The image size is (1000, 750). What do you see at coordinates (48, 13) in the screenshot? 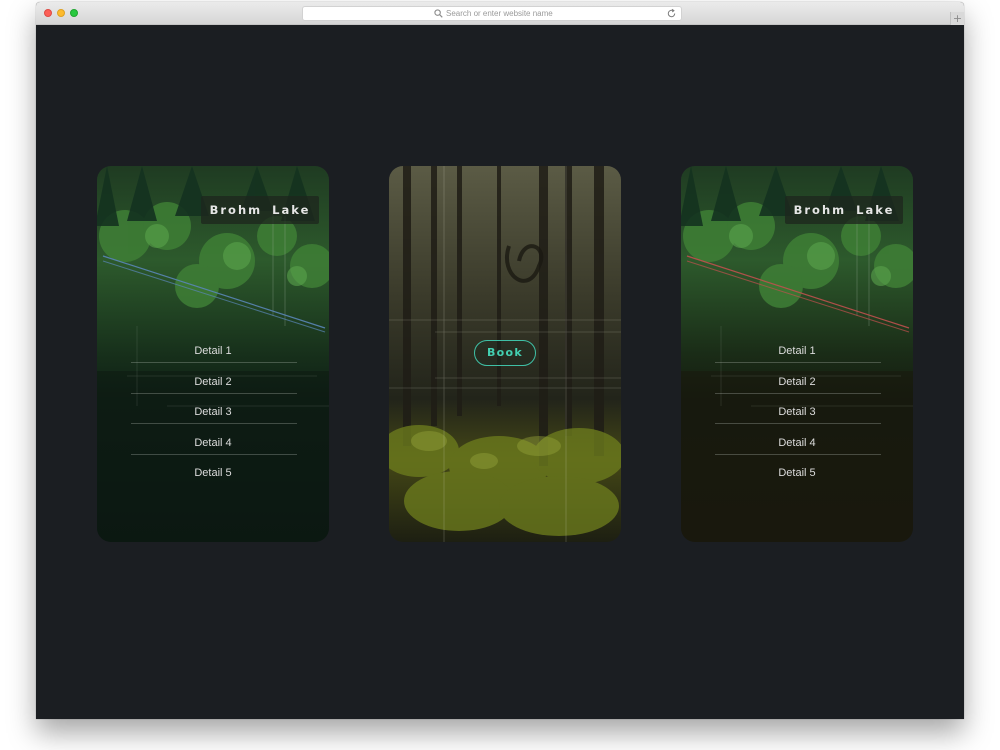
I see `close-window-button` at bounding box center [48, 13].